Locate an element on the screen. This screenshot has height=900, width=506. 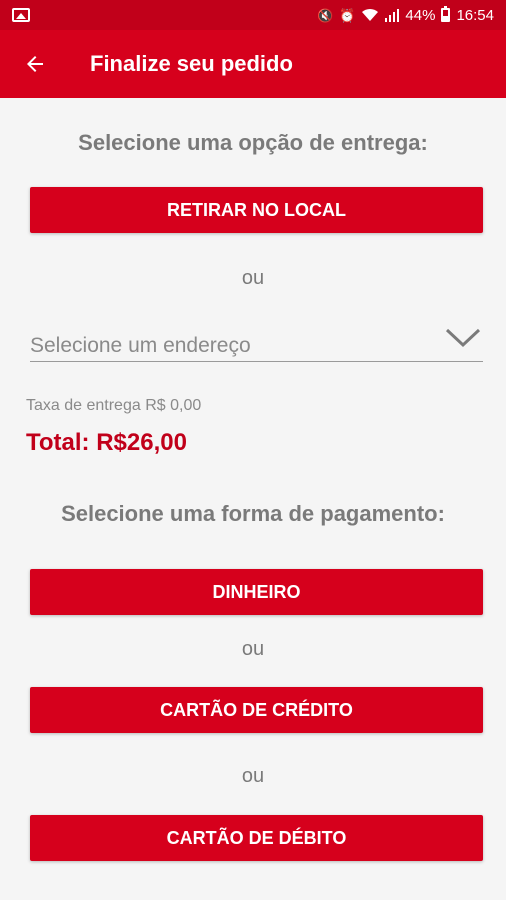
arrow-left-icon is located at coordinates (35, 64).